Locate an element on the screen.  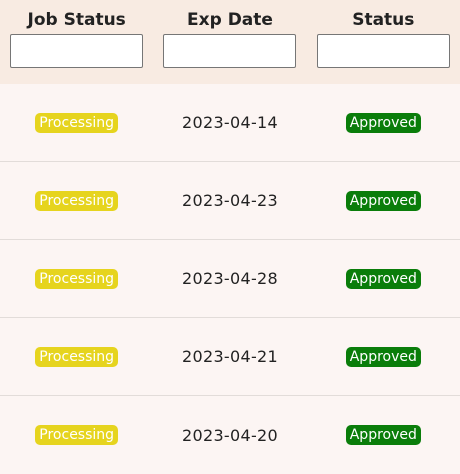
exp-date-cell: 2023-04-21 is located at coordinates (229, 356).